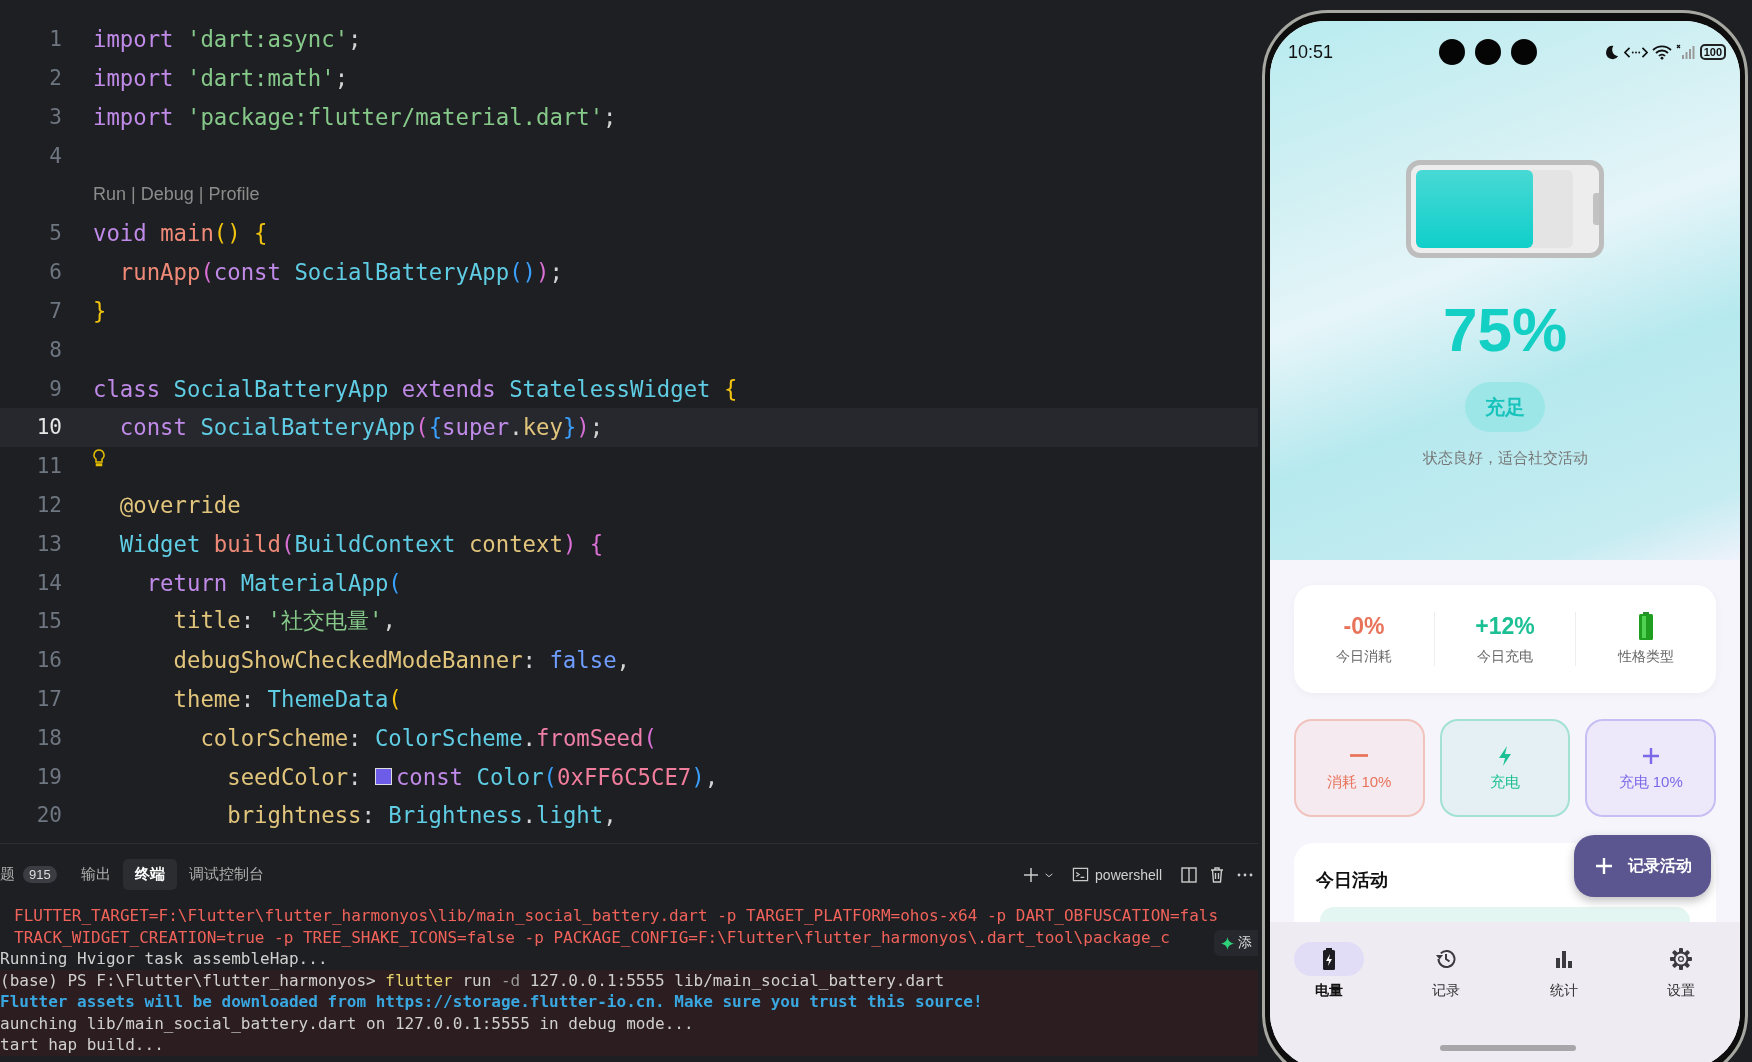 The image size is (1752, 1062). Describe the element at coordinates (1661, 52) in the screenshot. I see `wifi-icon` at that location.